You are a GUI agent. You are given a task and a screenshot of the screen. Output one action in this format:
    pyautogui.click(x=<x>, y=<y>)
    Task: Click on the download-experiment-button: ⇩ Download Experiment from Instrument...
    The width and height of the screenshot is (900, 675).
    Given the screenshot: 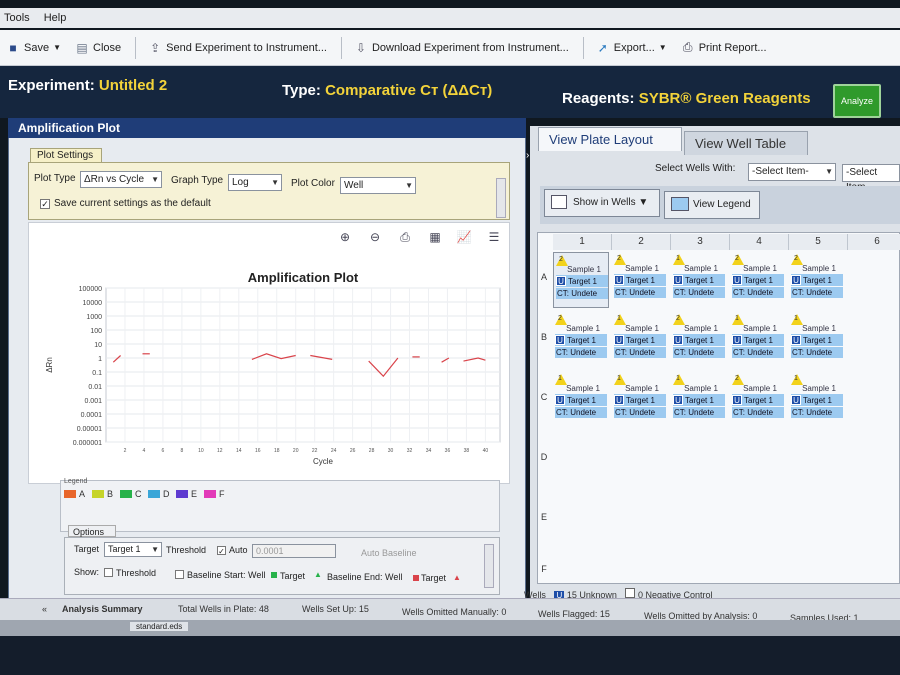 What is the action you would take?
    pyautogui.click(x=461, y=48)
    